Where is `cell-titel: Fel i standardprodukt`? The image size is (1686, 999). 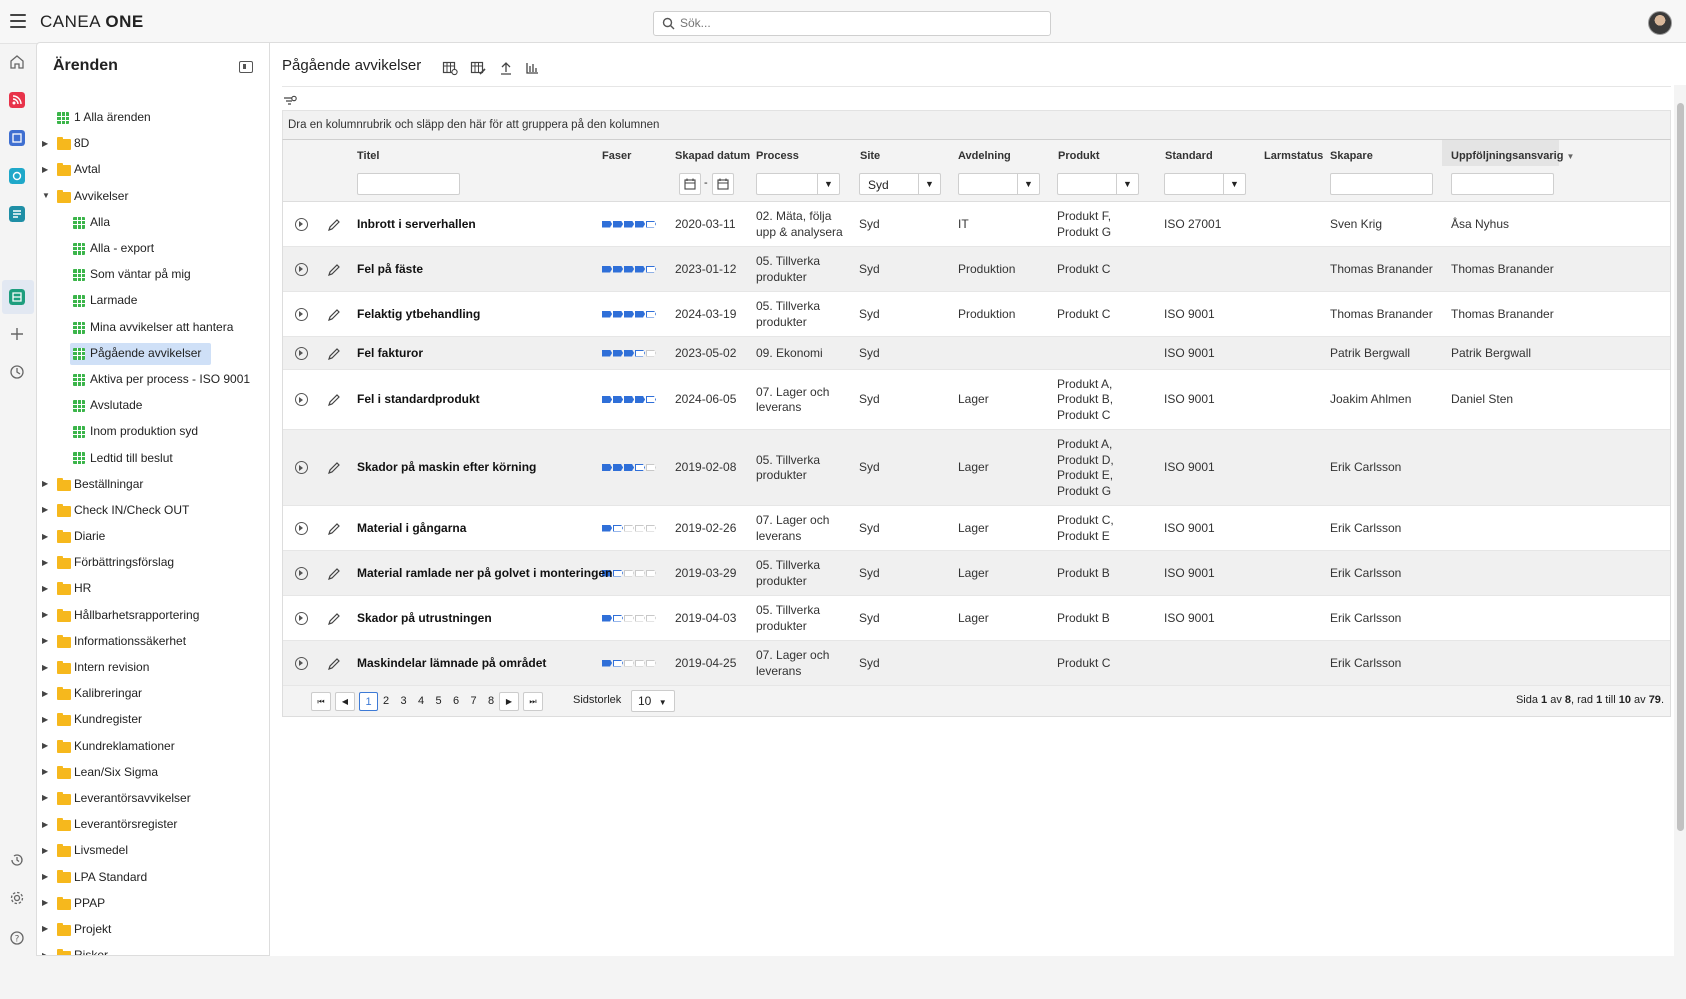
cell-titel: Fel i standardprodukt is located at coordinates (418, 400).